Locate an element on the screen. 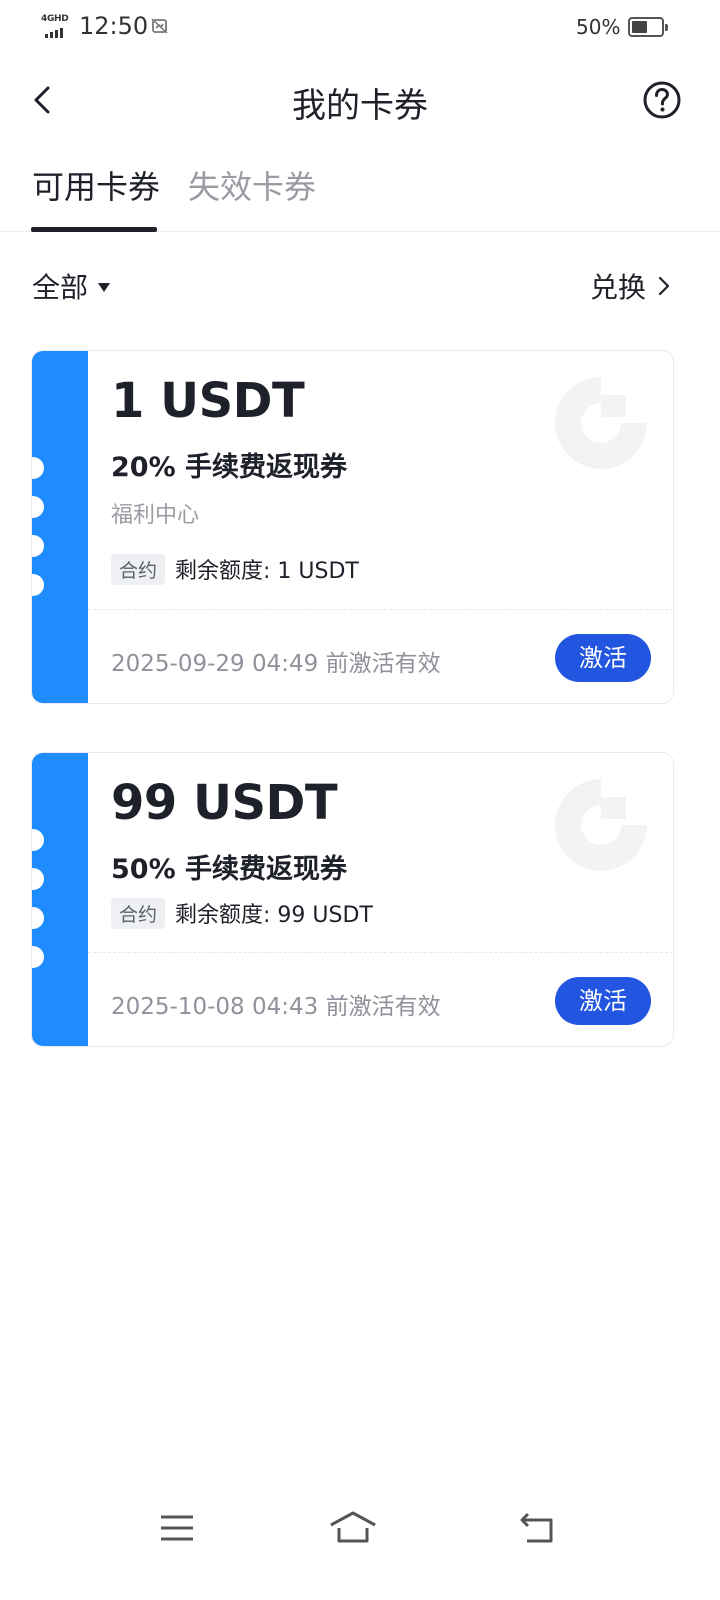  network-type: 4GHD is located at coordinates (55, 19).